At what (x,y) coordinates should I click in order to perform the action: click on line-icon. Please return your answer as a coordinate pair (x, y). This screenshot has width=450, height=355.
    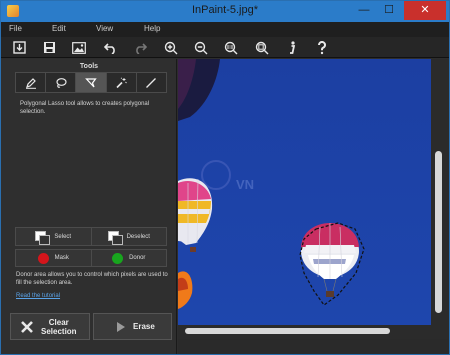
    Looking at the image, I should click on (151, 82).